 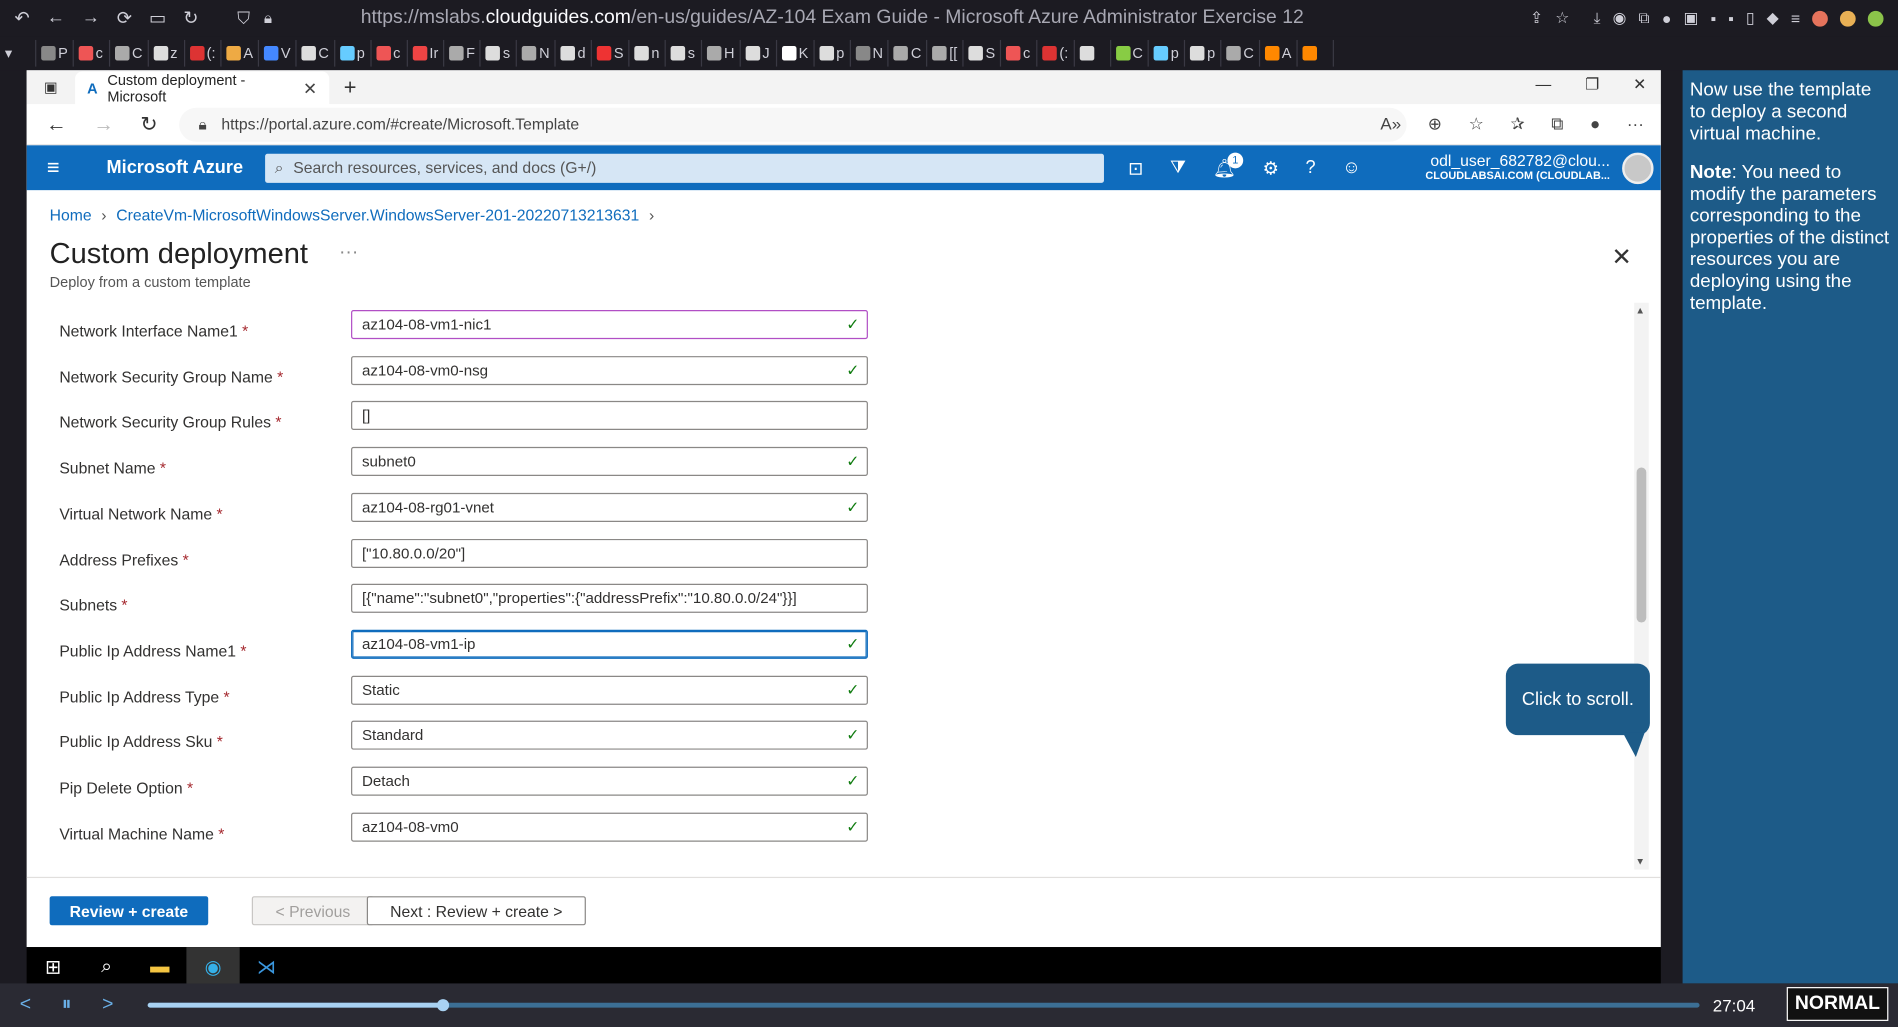 What do you see at coordinates (1875, 18) in the screenshot?
I see `maximize-window-icon` at bounding box center [1875, 18].